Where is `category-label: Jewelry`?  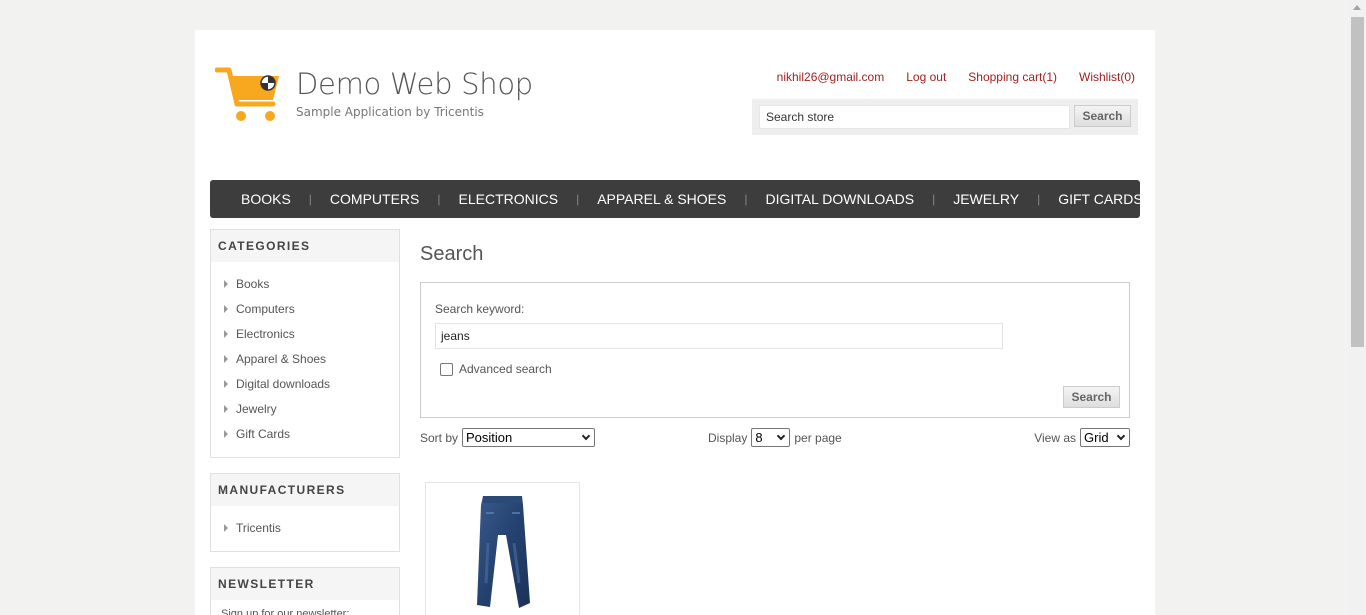 category-label: Jewelry is located at coordinates (256, 409).